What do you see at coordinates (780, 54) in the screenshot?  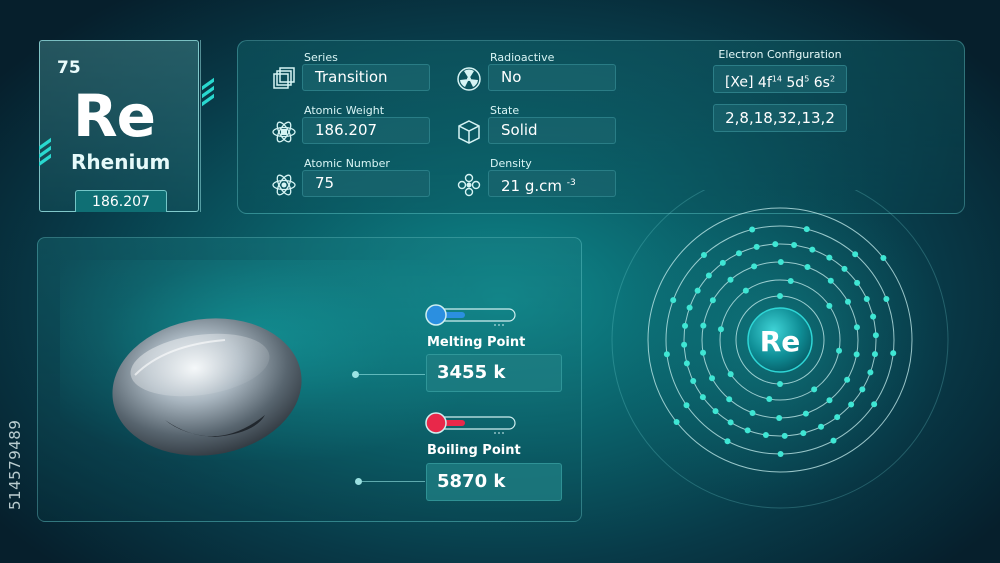 I see `electron-config-label: Electron Configuration` at bounding box center [780, 54].